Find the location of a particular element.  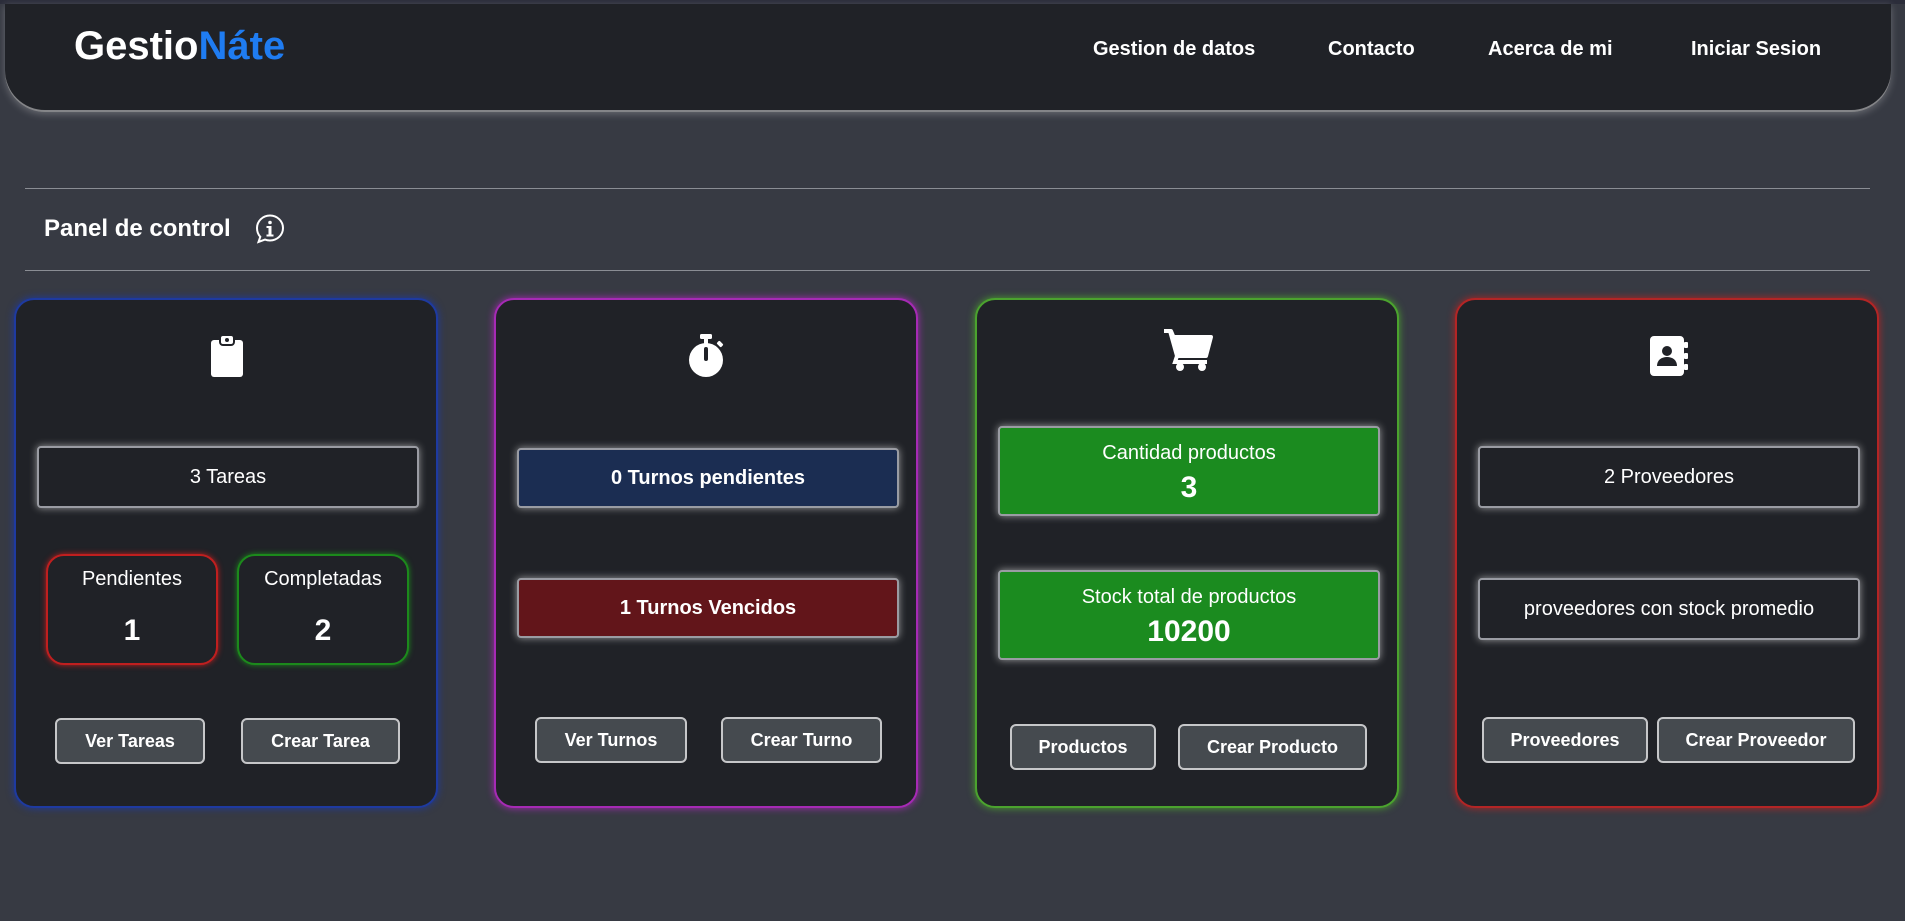

tasks-completed-label: Completadas is located at coordinates (323, 579).